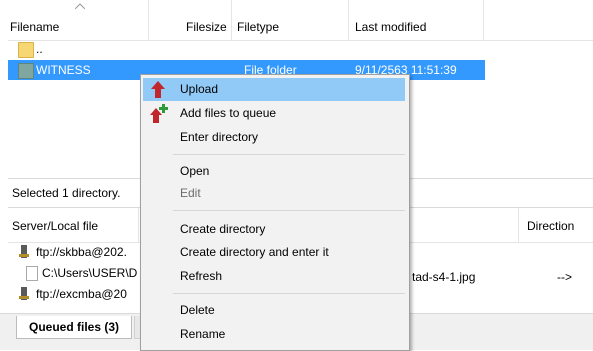  Describe the element at coordinates (201, 276) in the screenshot. I see `menu-item-label: Refresh` at that location.